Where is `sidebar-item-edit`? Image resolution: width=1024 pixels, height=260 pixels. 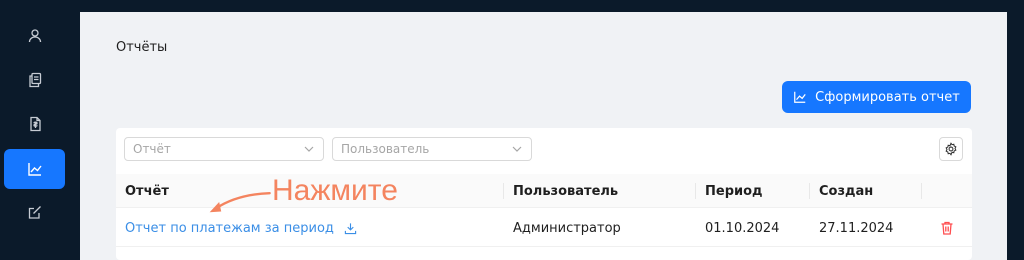
sidebar-item-edit is located at coordinates (34, 212).